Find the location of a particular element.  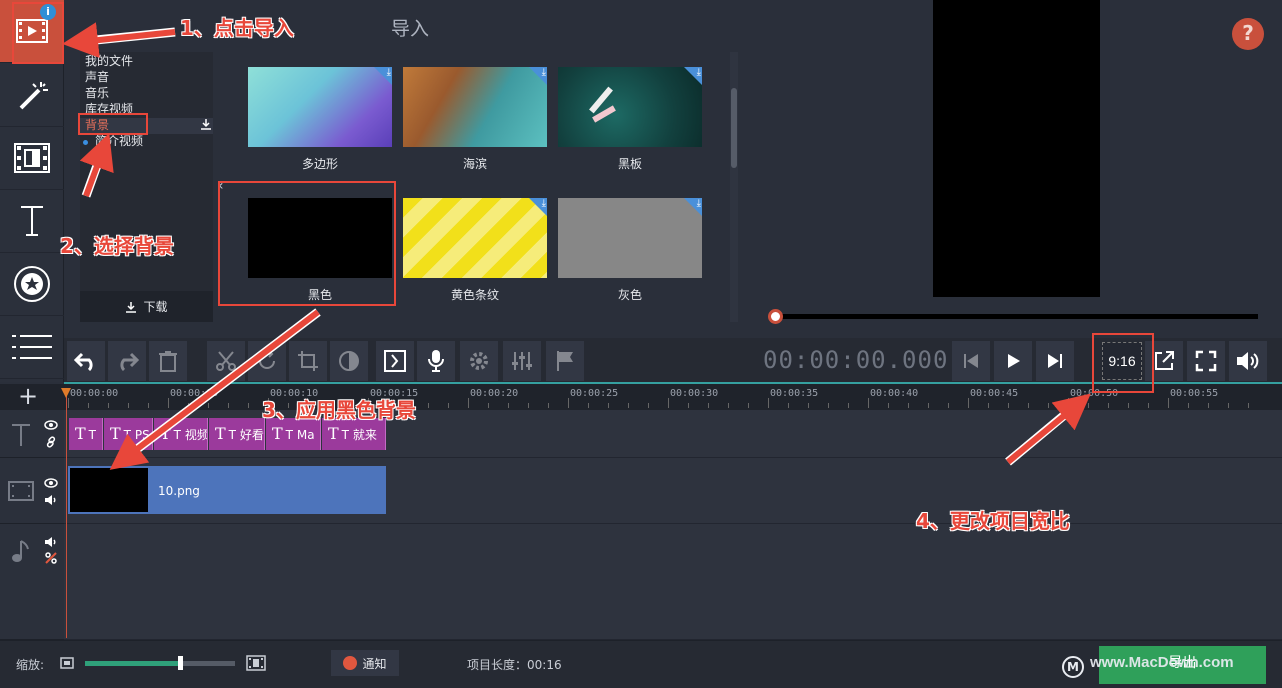

zoom-label: 缩放: is located at coordinates (30, 665).